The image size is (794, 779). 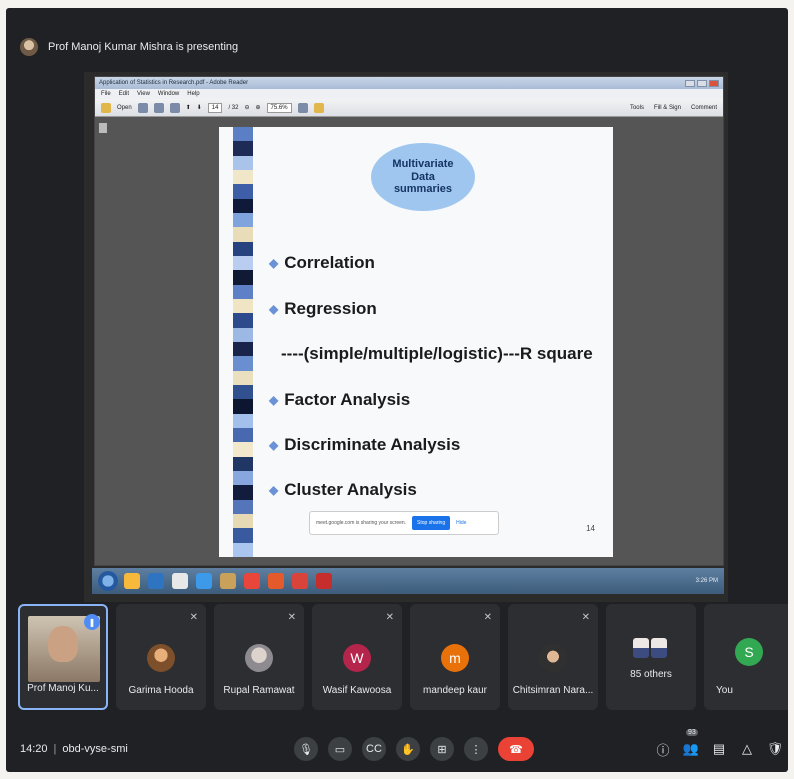 I want to click on info-icon: ⓘ, so click(x=663, y=749).